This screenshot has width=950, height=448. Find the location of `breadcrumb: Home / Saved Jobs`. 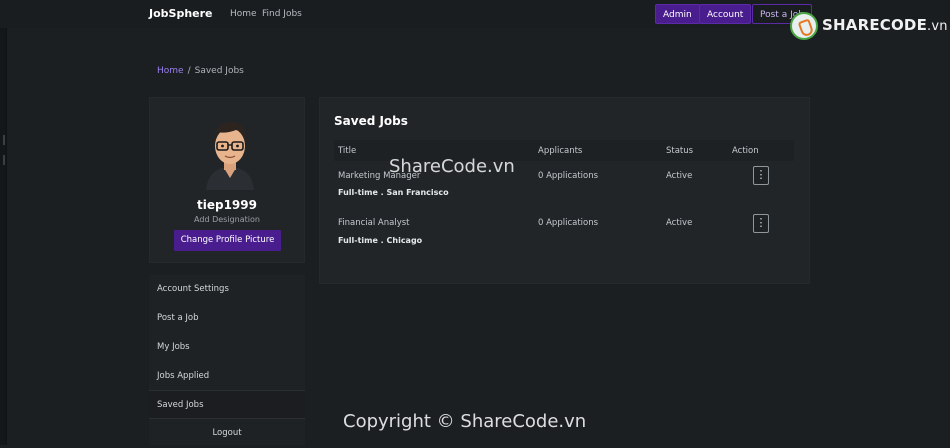

breadcrumb: Home / Saved Jobs is located at coordinates (200, 71).